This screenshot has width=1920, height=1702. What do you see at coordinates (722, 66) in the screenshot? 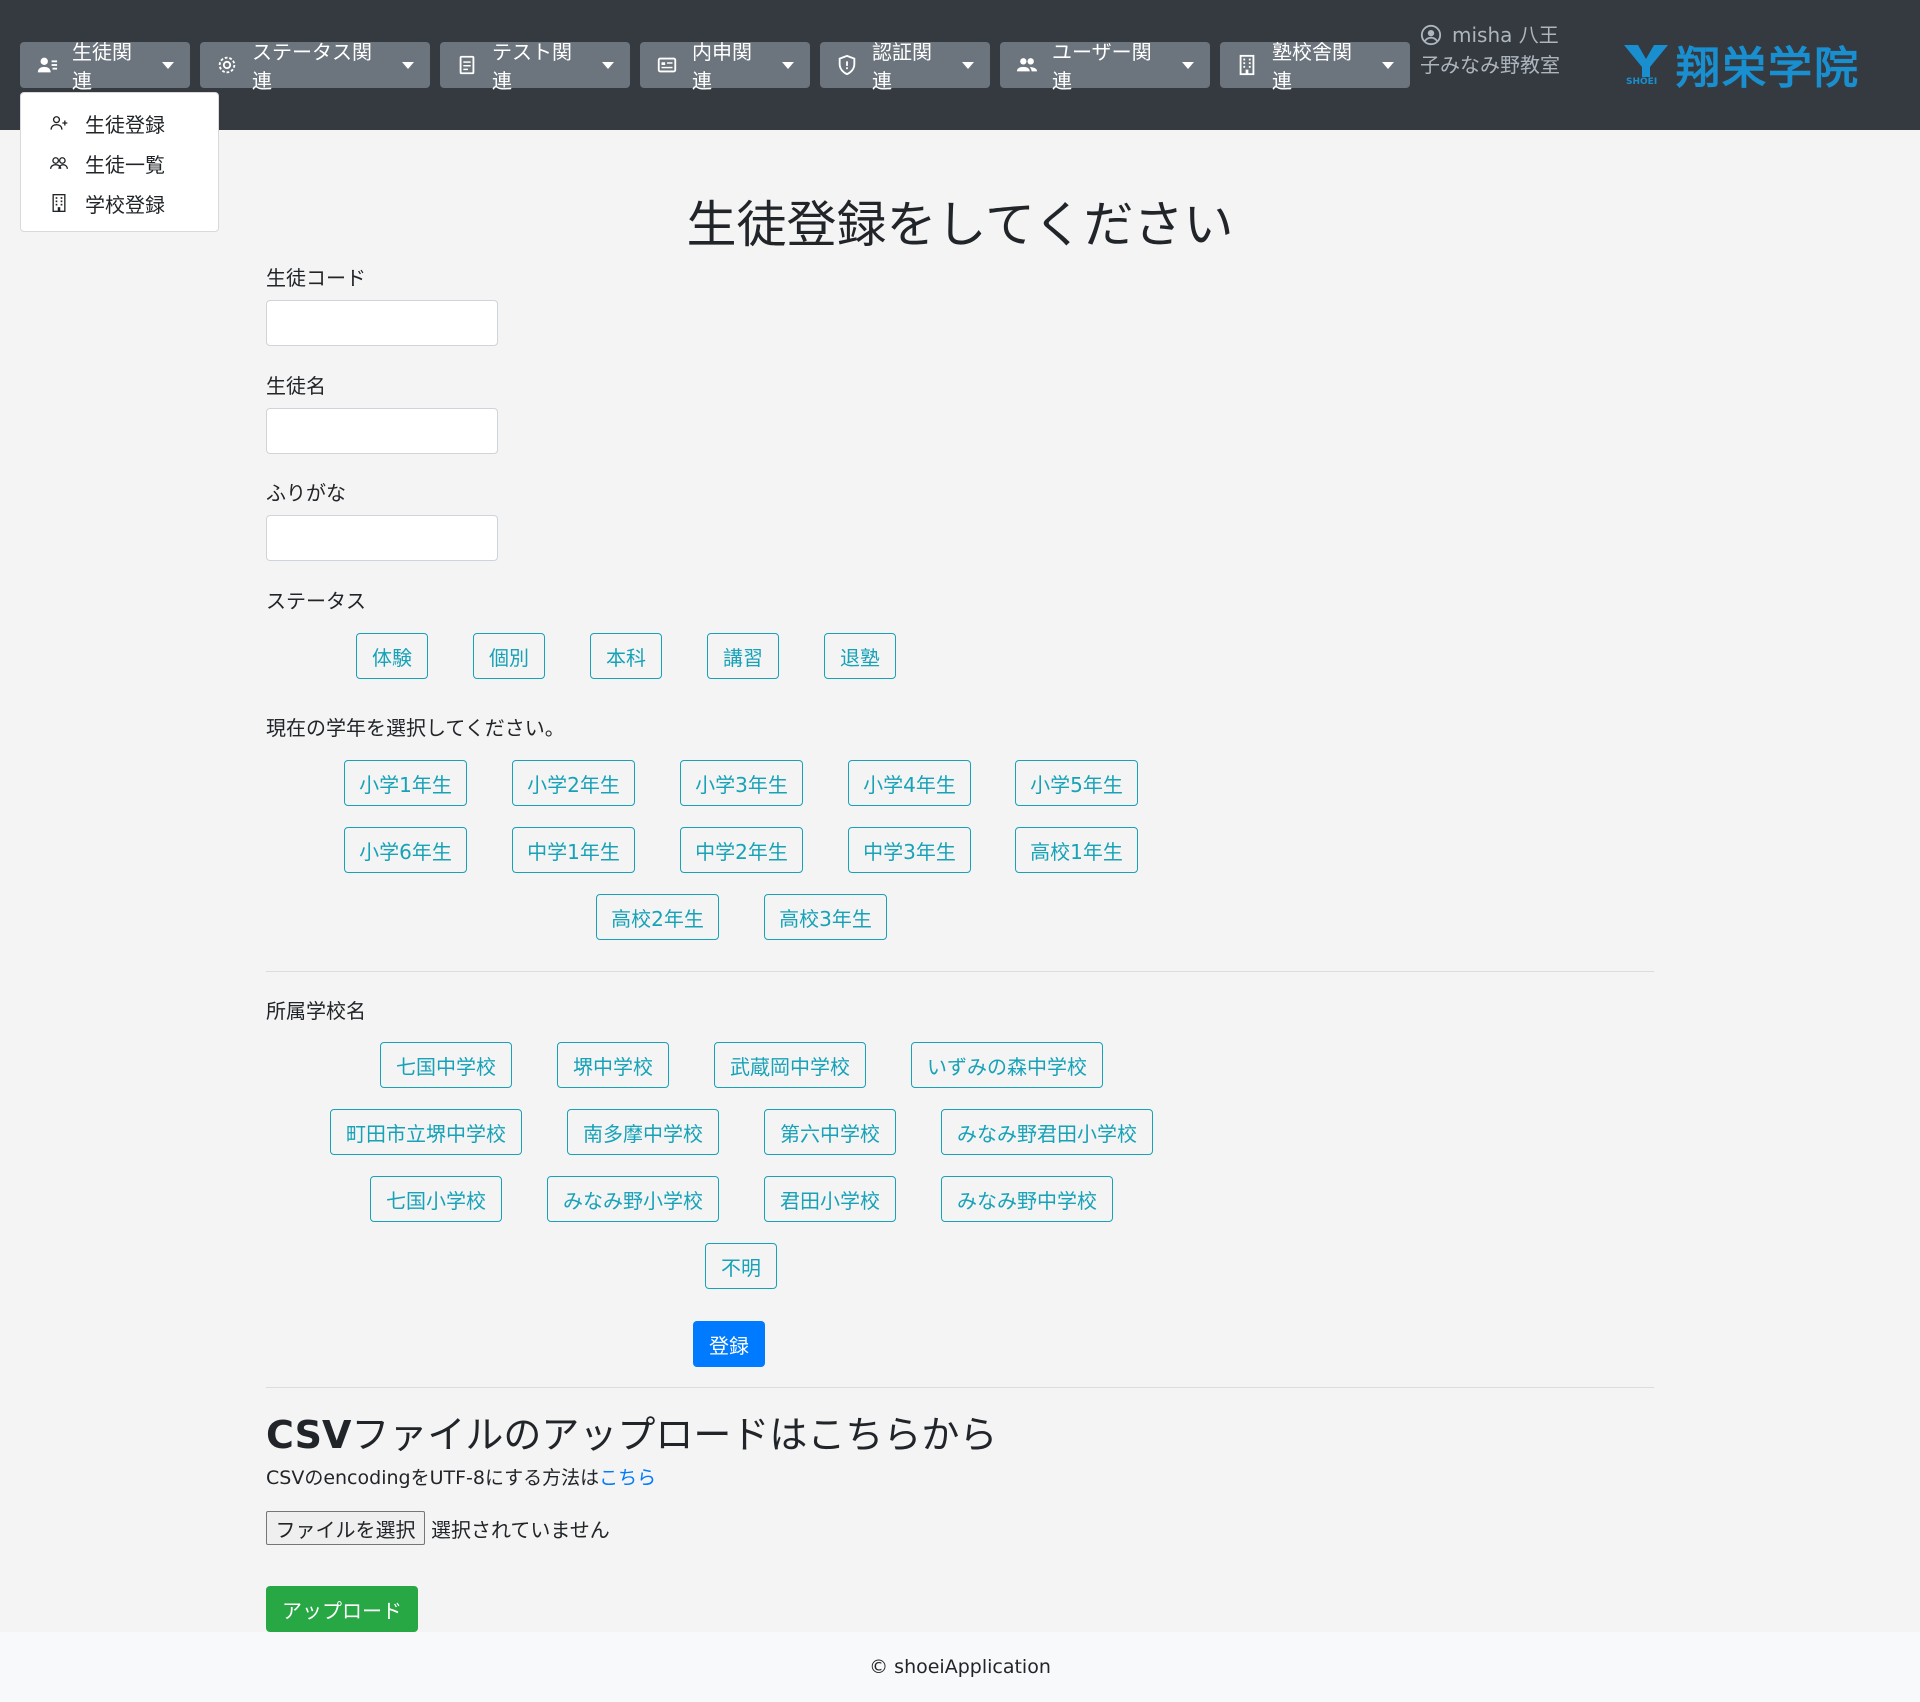
I see `nav-naishin-label: 内申関連` at bounding box center [722, 66].